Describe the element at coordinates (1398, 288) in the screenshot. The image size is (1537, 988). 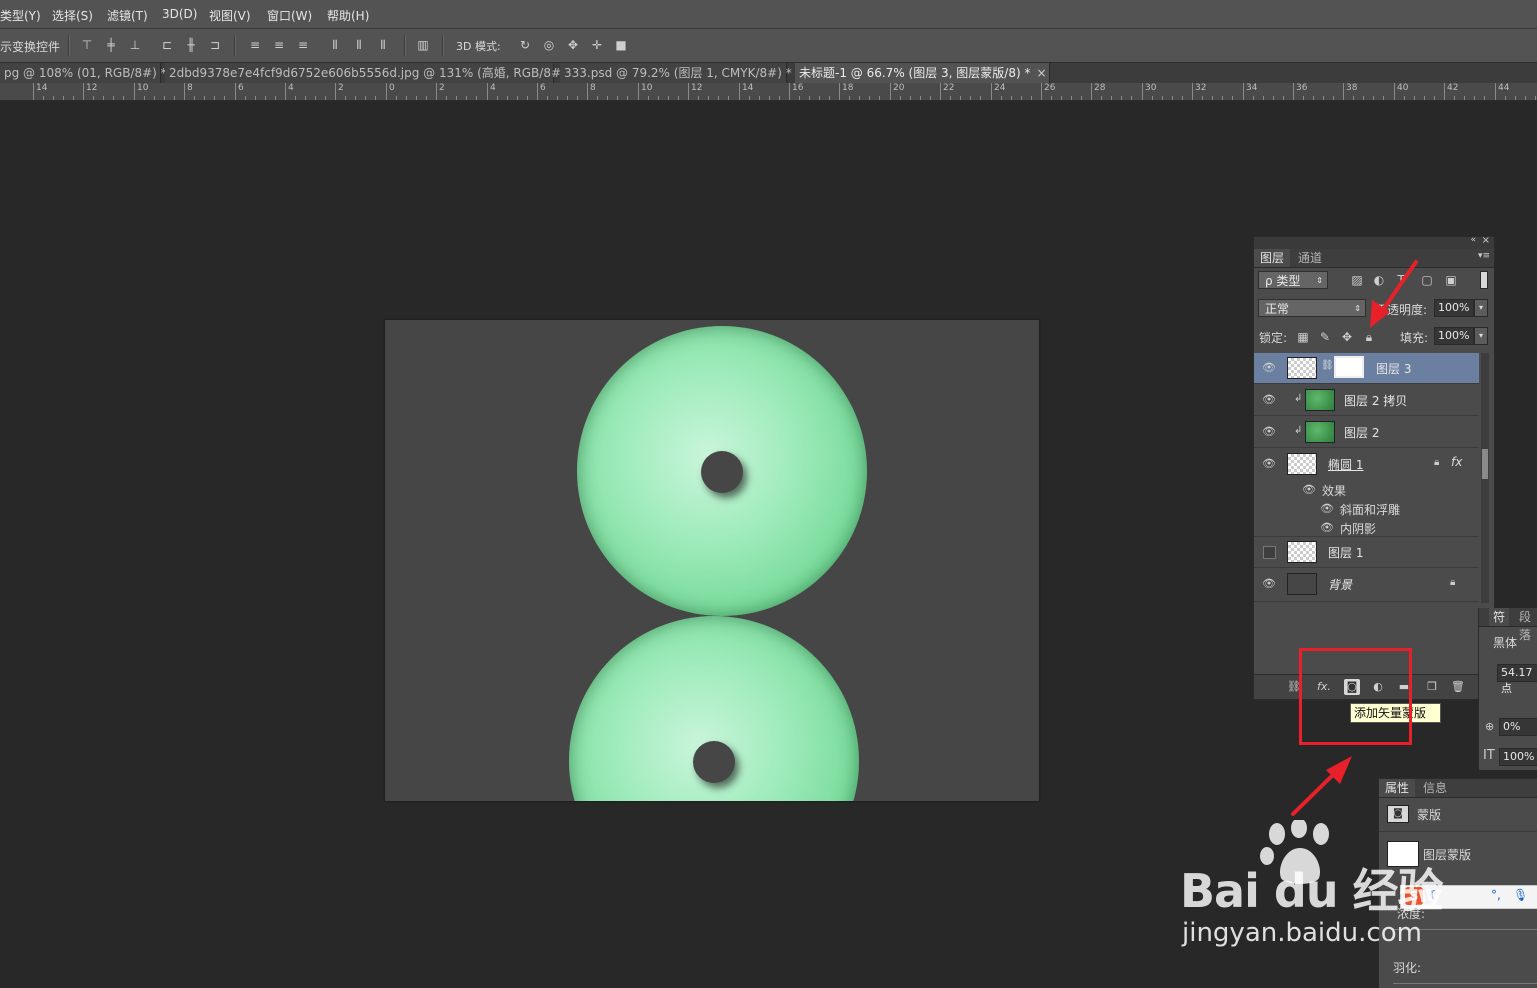
I see `arrow-to-lock-icon` at that location.